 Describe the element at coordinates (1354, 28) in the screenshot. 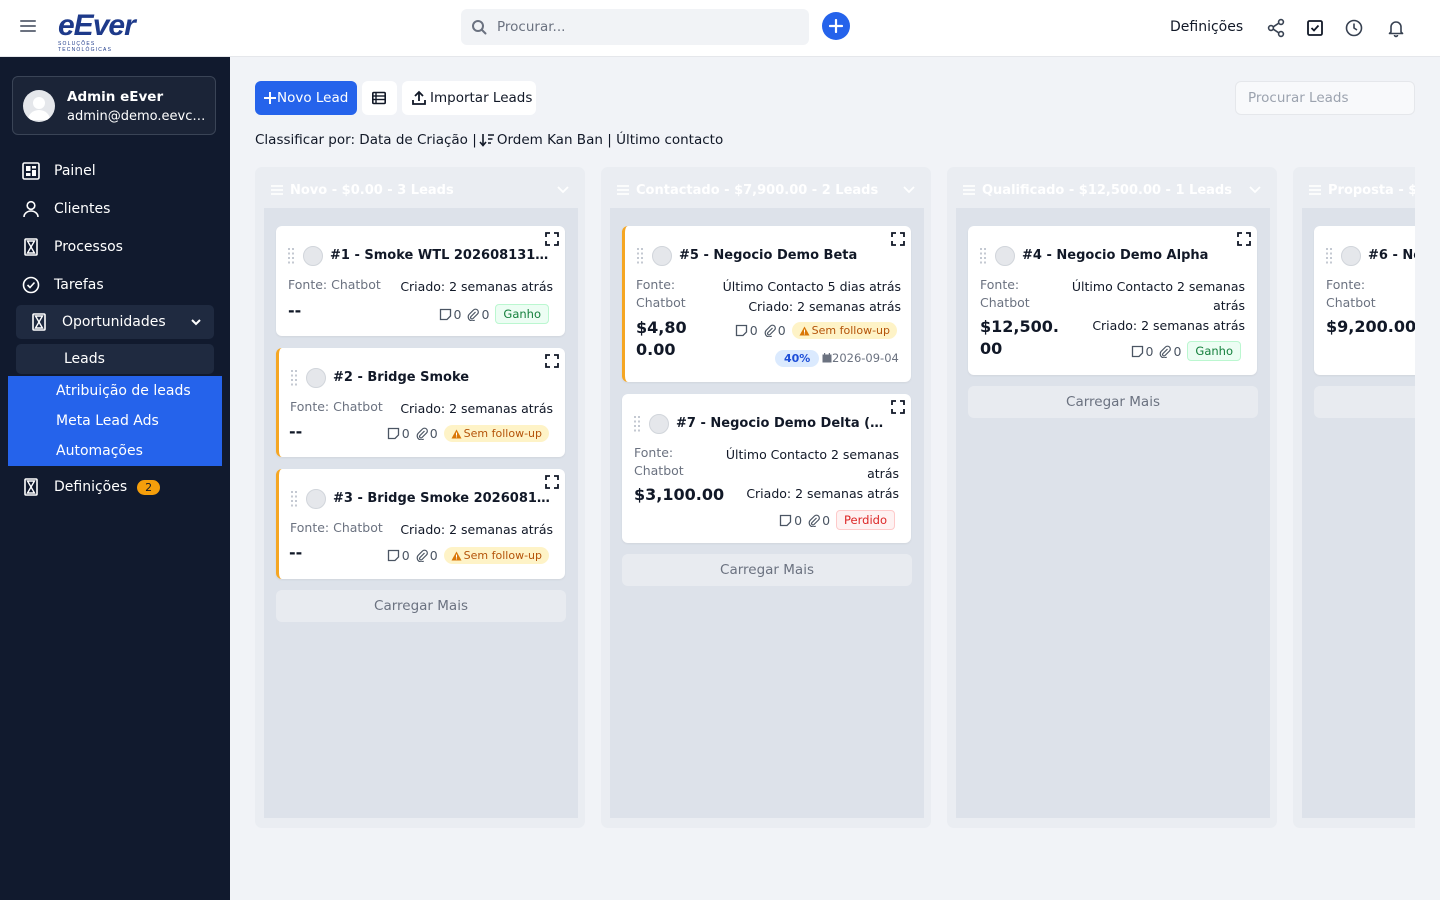

I see `clock-icon` at that location.